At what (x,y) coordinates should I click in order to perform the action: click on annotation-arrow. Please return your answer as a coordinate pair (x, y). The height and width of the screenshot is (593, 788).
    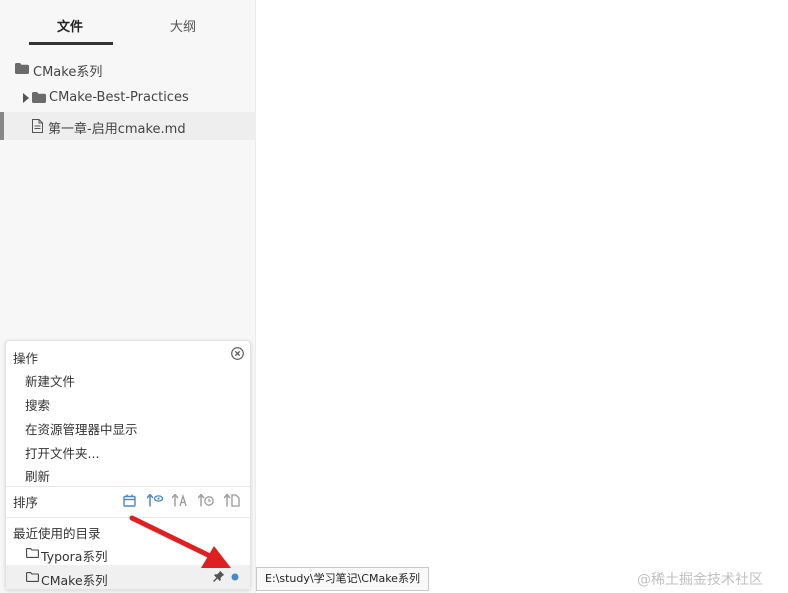
    Looking at the image, I should click on (180, 541).